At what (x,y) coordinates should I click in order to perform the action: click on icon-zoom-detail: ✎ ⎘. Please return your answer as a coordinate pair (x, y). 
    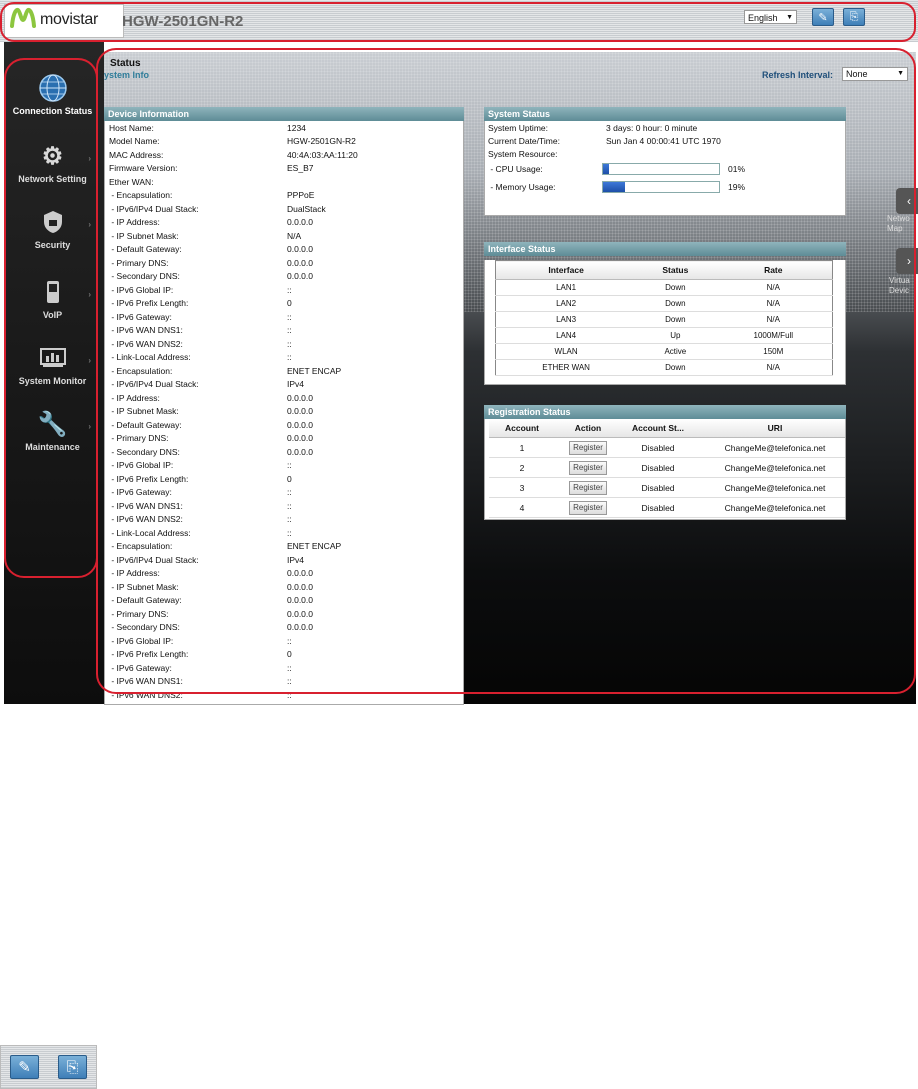
    Looking at the image, I should click on (48, 1067).